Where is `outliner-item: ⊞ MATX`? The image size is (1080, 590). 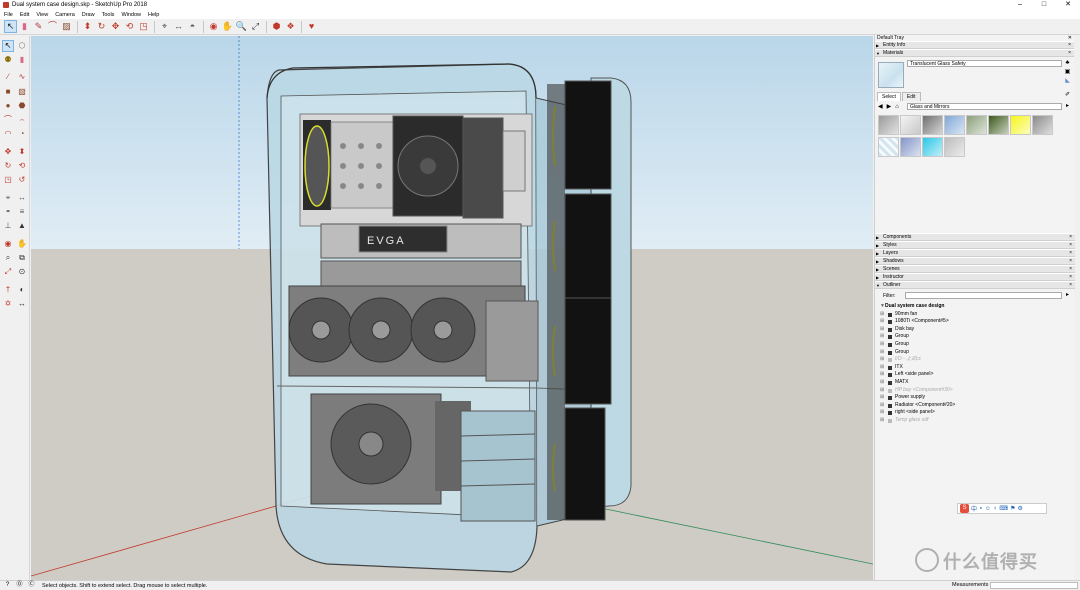 outliner-item: ⊞ MATX is located at coordinates (975, 383).